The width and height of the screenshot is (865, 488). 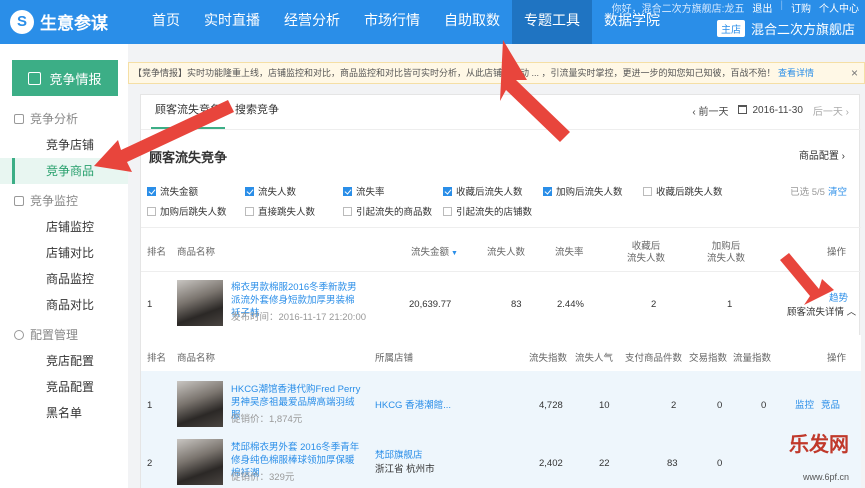 What do you see at coordinates (604, 405) in the screenshot?
I see `sub-row-lost-popularity: 10` at bounding box center [604, 405].